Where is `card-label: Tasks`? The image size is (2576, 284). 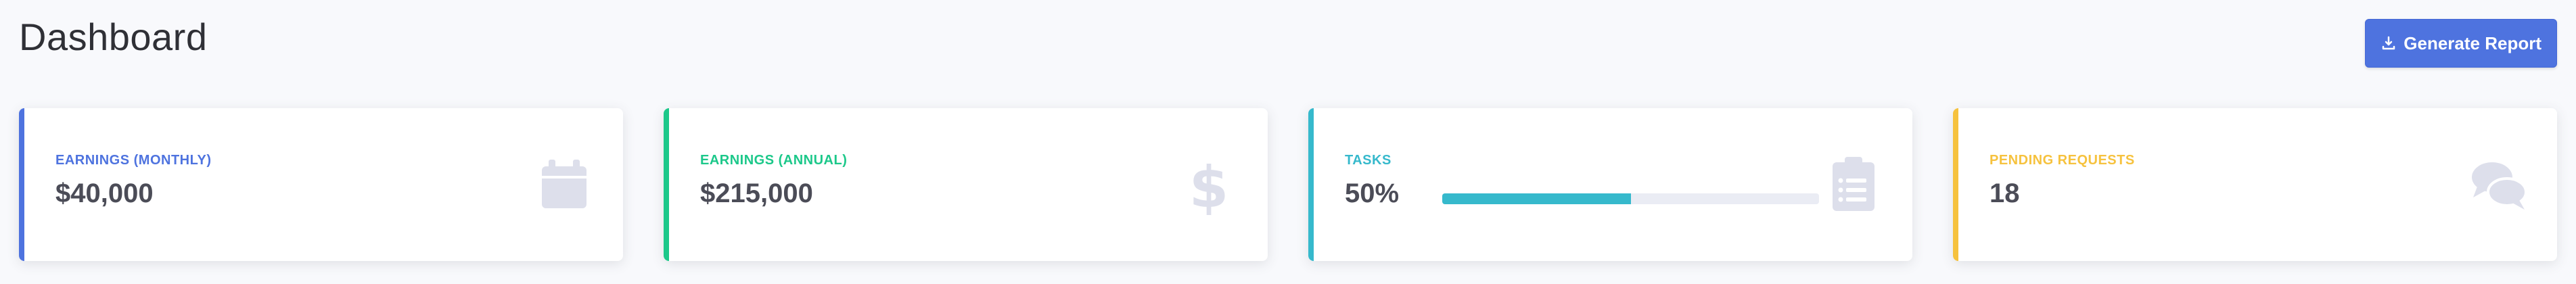 card-label: Tasks is located at coordinates (1368, 160).